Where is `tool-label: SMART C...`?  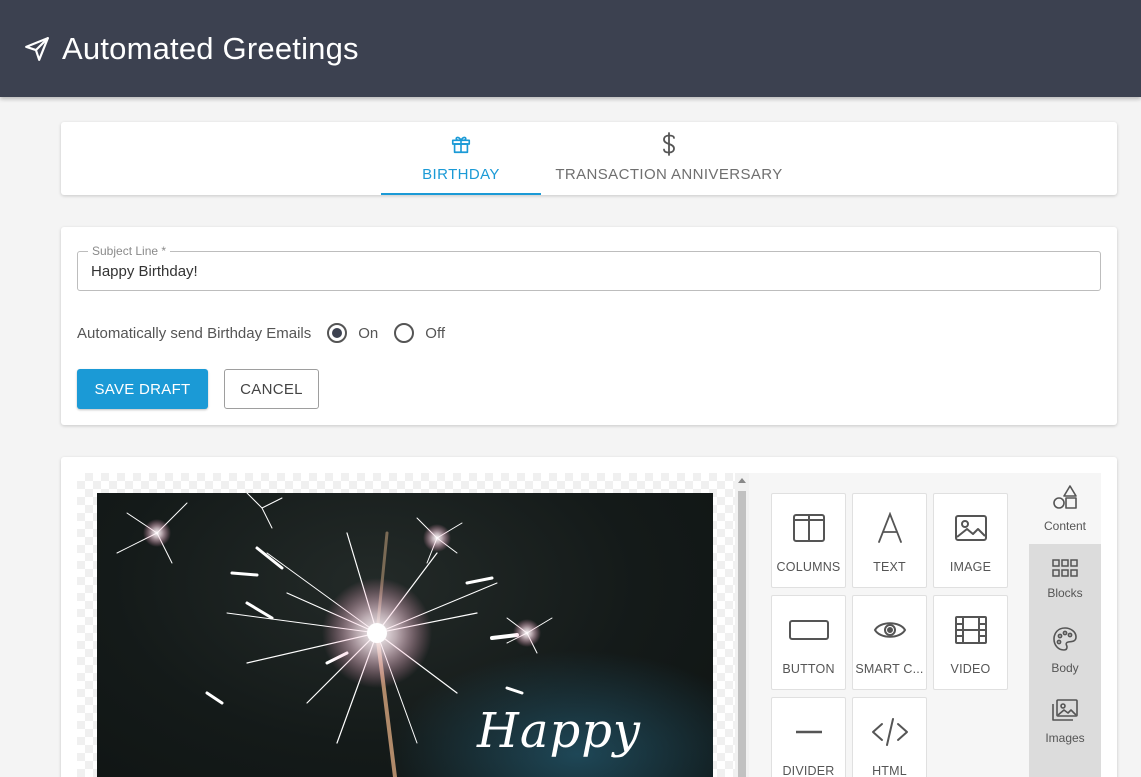
tool-label: SMART C... is located at coordinates (889, 669).